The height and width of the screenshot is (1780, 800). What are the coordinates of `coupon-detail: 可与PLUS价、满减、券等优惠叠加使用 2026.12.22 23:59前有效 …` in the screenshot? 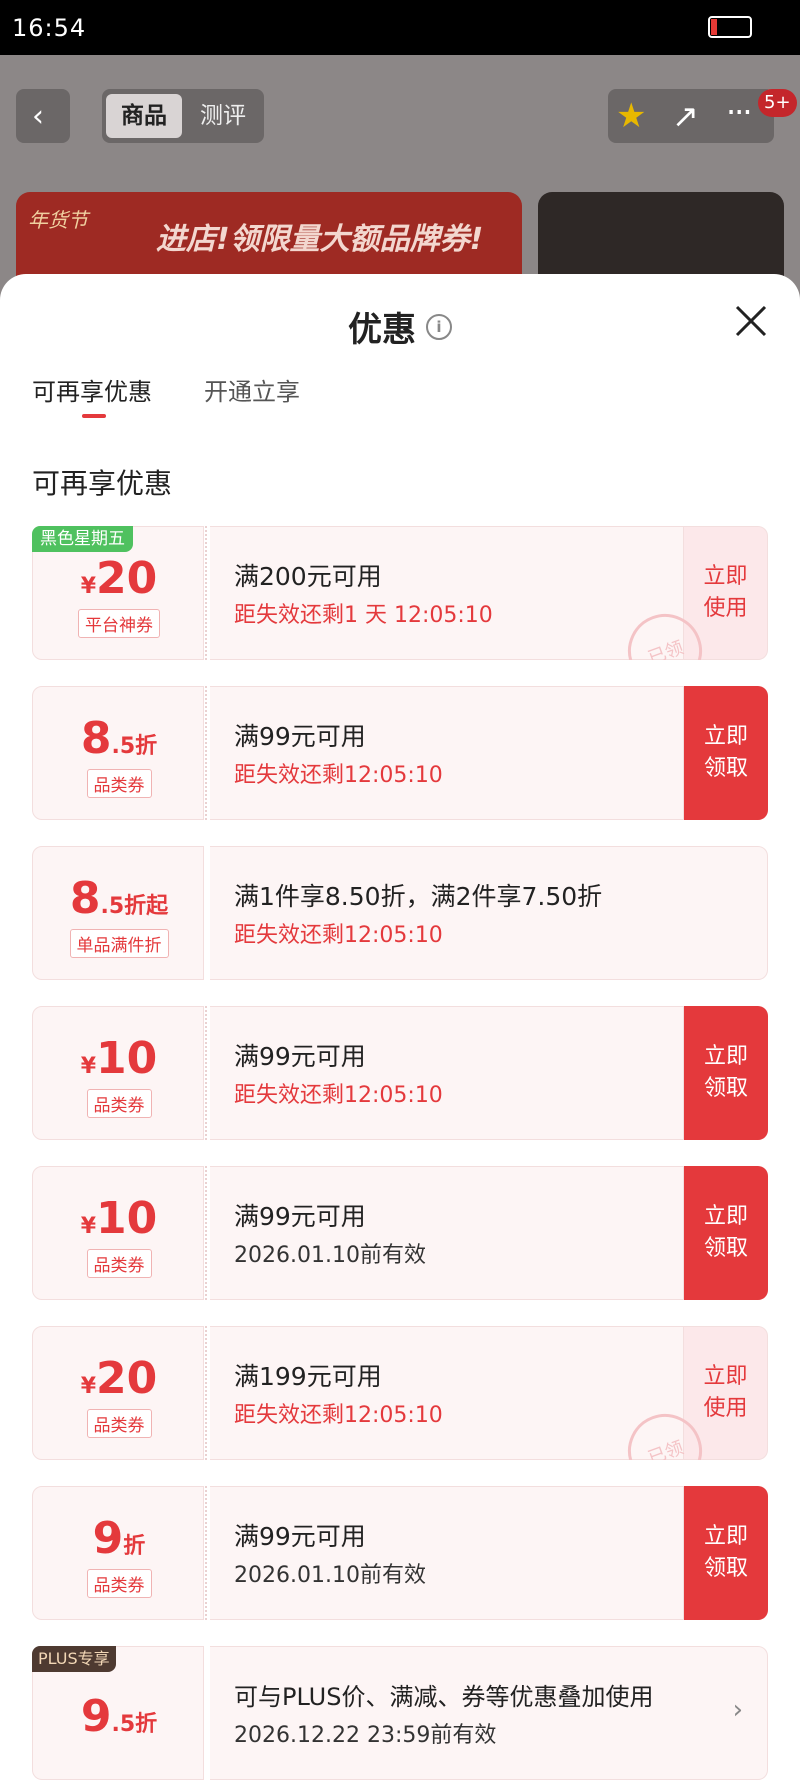 It's located at (489, 1713).